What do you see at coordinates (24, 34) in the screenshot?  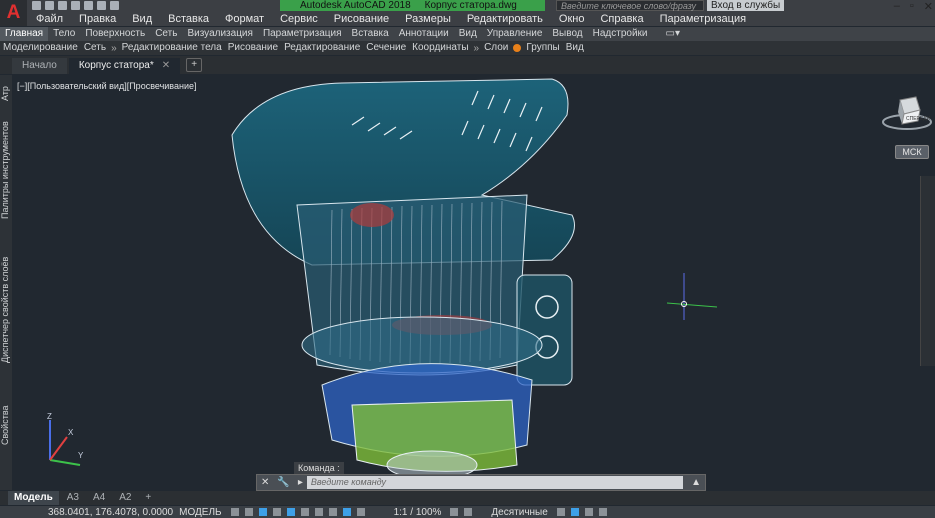 I see `ribbon-tab: Главная` at bounding box center [24, 34].